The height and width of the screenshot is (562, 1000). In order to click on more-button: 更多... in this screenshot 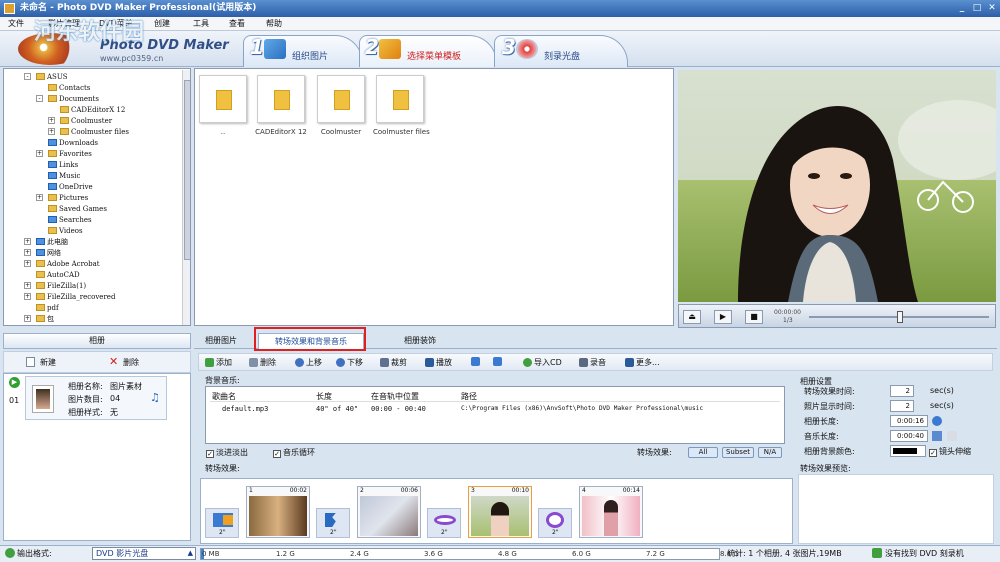, I will do `click(642, 362)`.